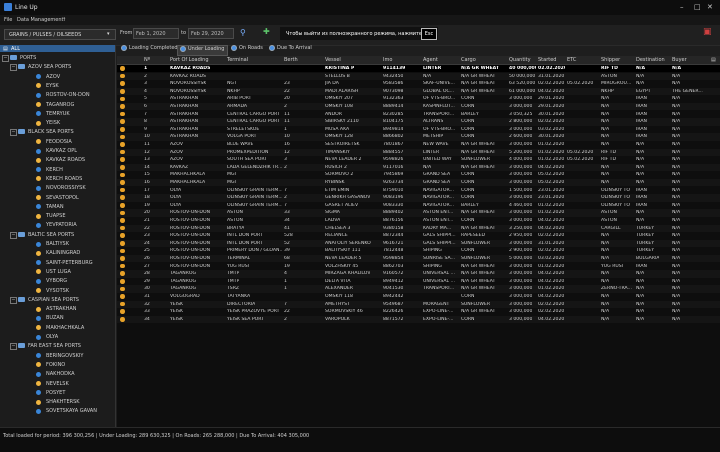 The height and width of the screenshot is (452, 720). I want to click on folder-icon, so click(21, 132).